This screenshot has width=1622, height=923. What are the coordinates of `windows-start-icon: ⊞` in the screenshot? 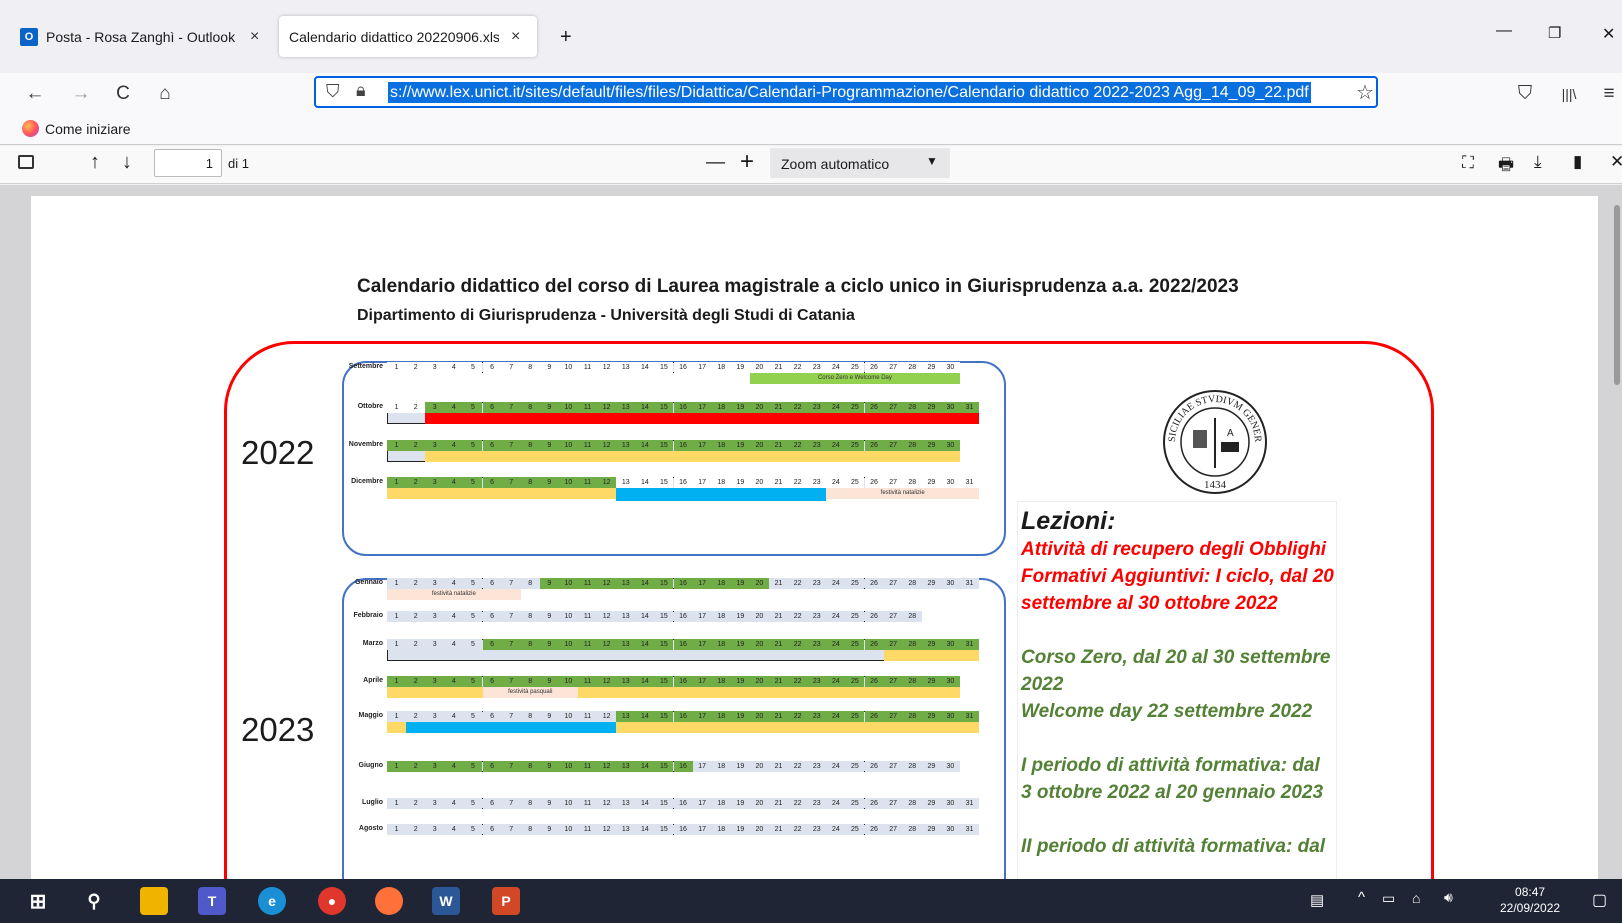 It's located at (38, 901).